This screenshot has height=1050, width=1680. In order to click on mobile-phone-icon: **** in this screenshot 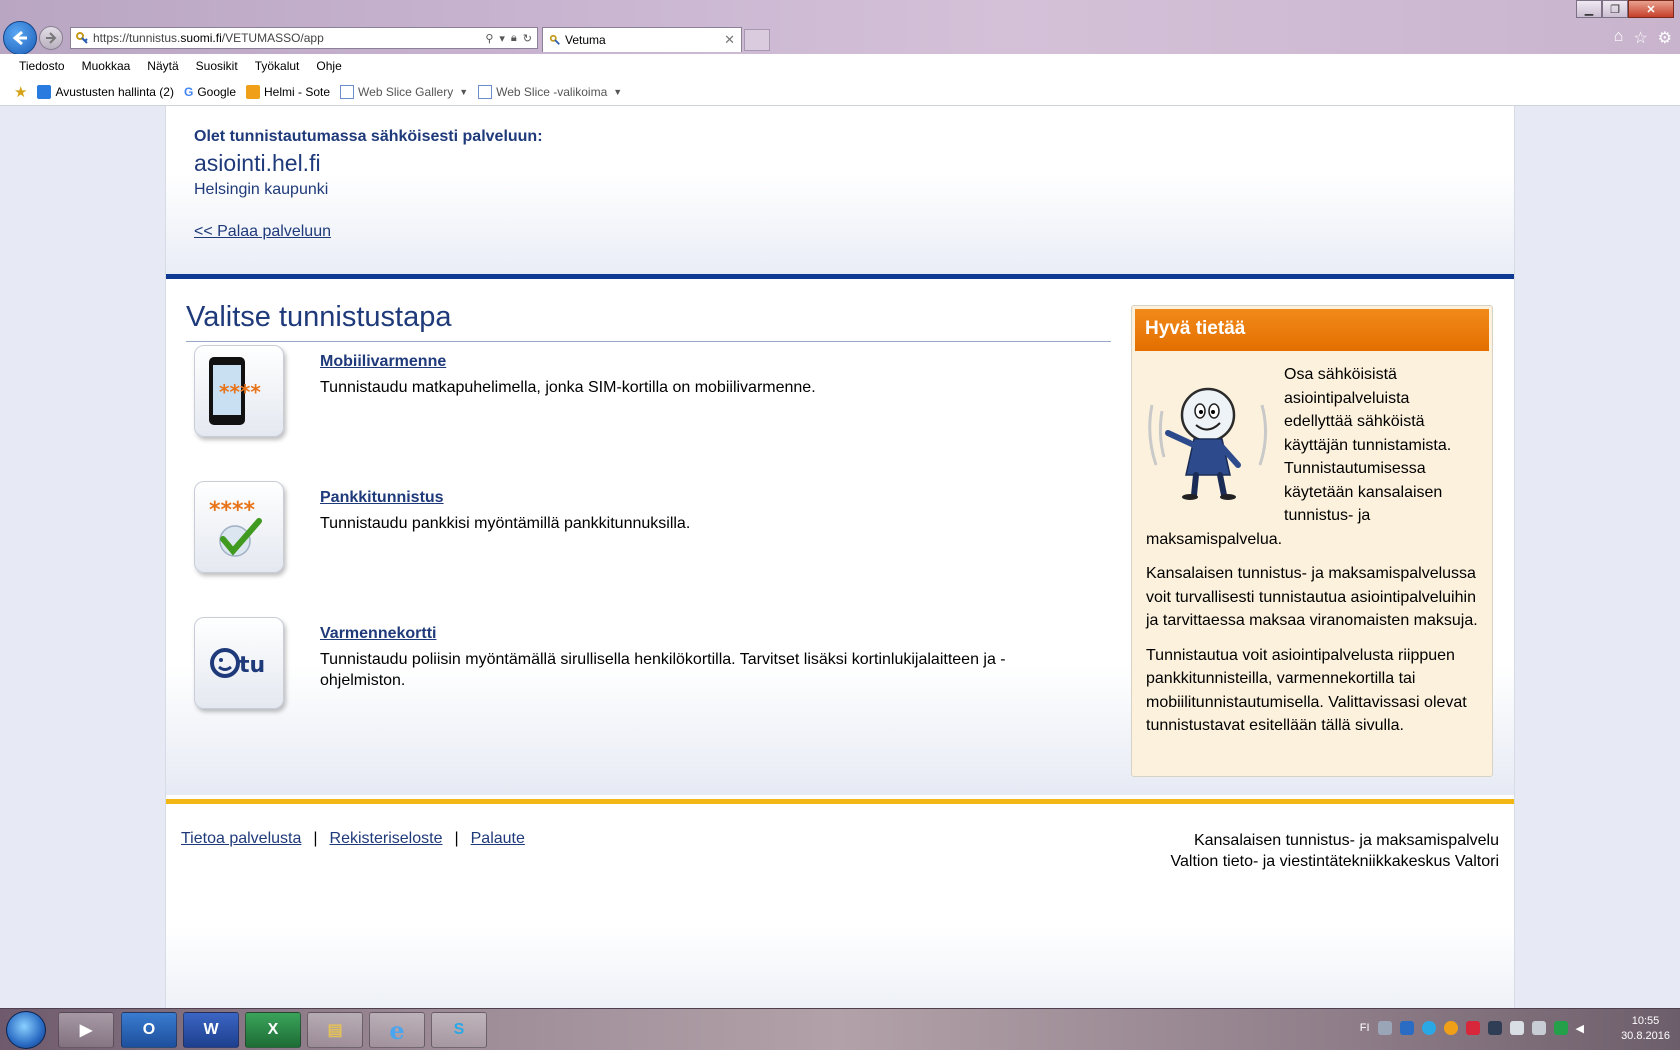, I will do `click(239, 391)`.